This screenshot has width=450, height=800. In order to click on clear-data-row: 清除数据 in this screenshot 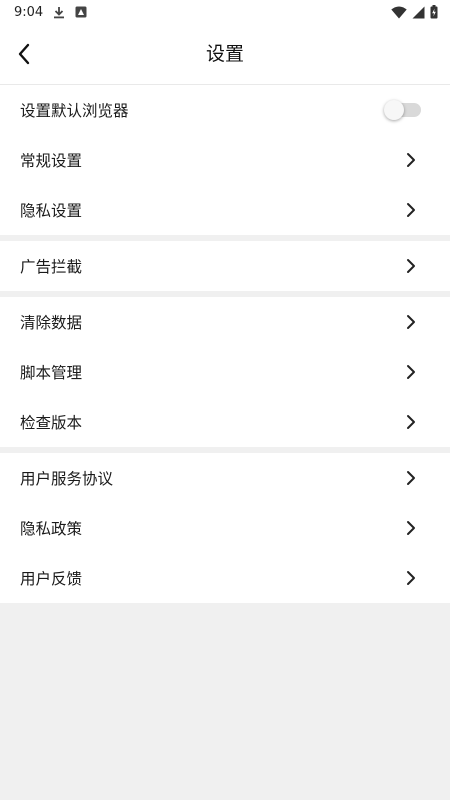, I will do `click(225, 322)`.